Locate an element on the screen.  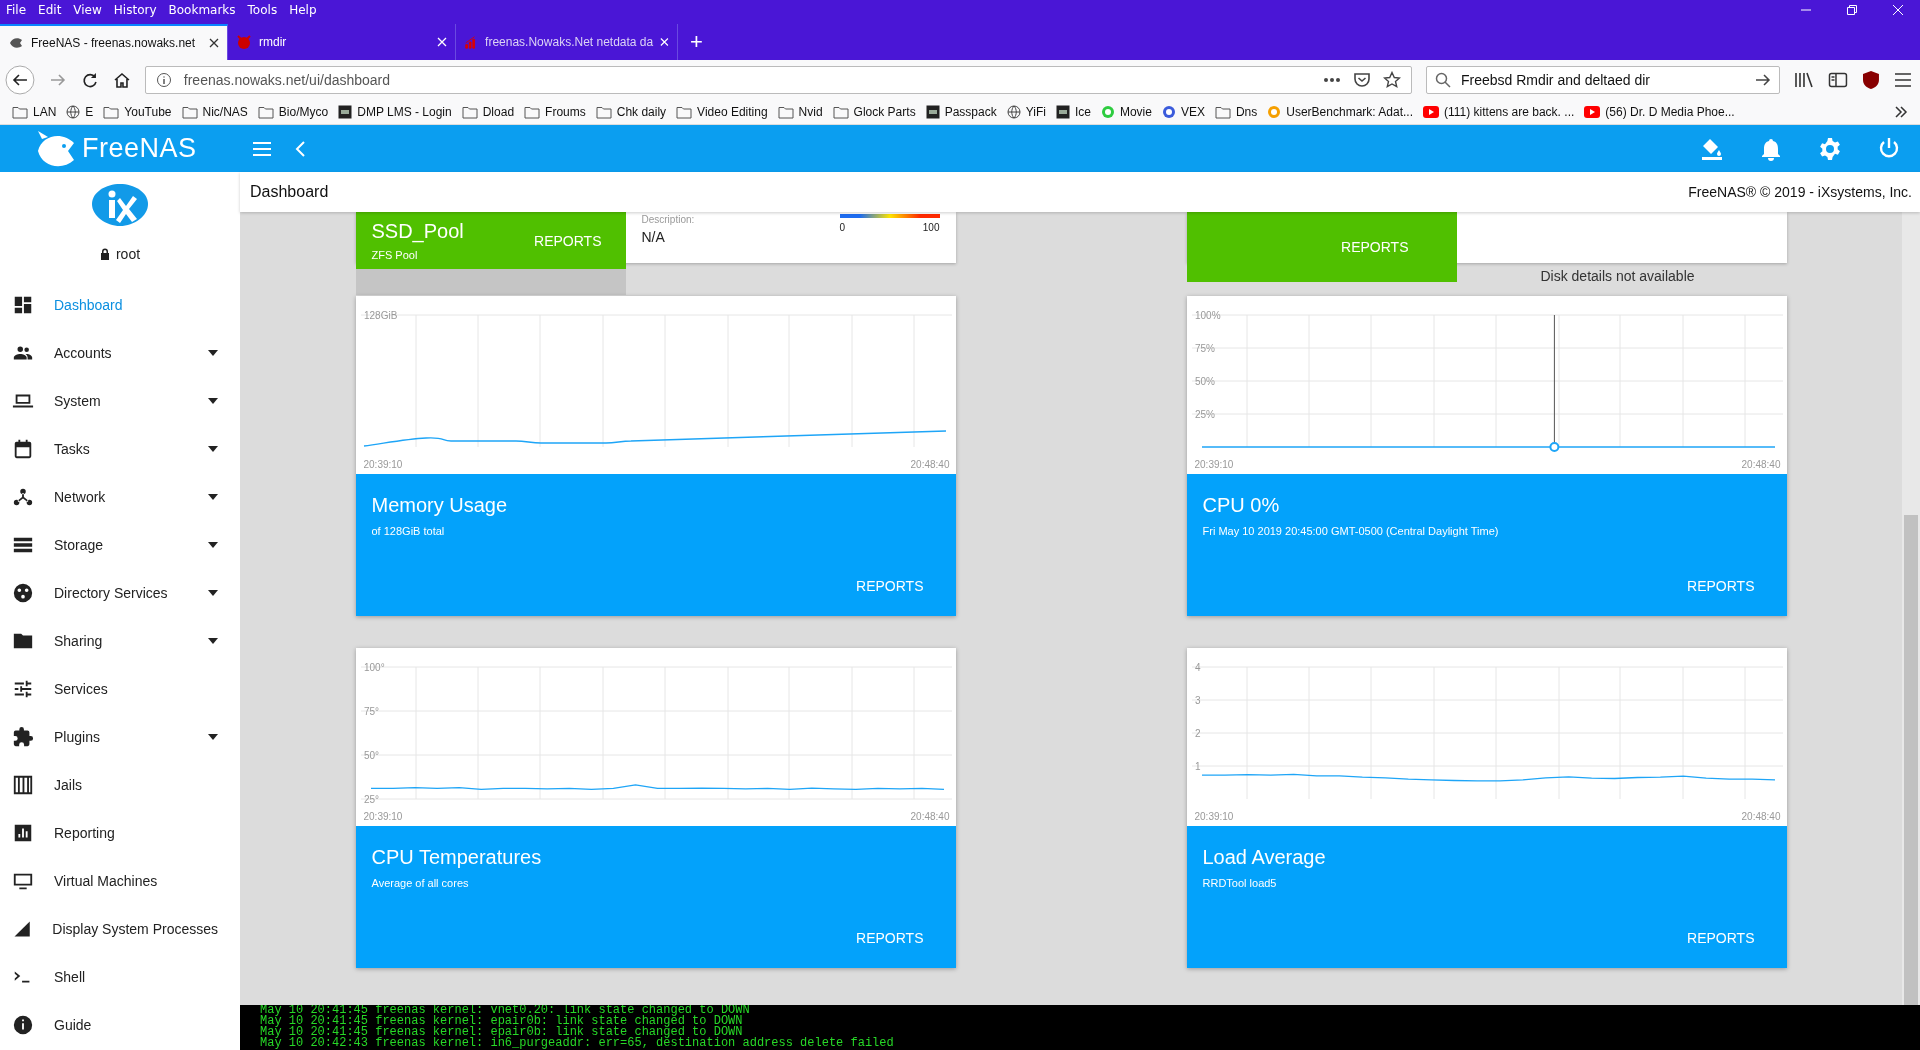
star-icon is located at coordinates (1391, 80).